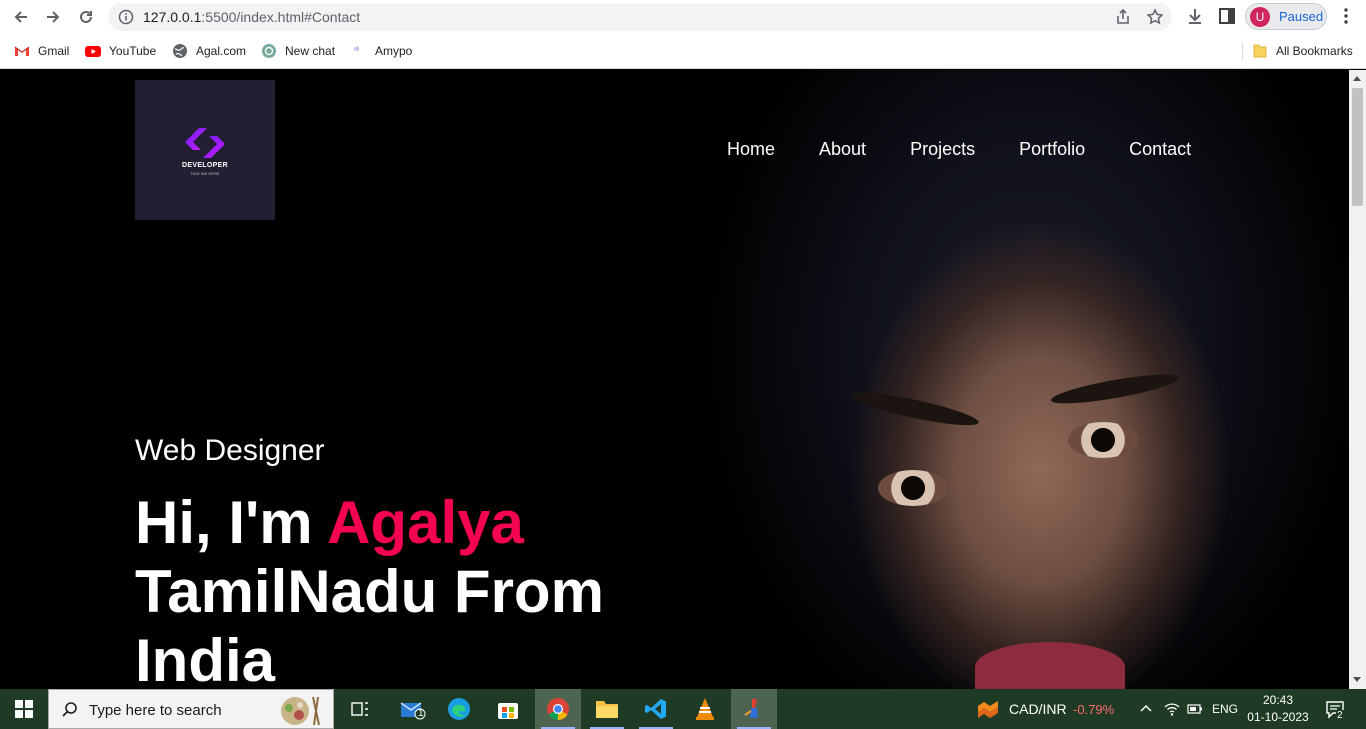 This screenshot has width=1366, height=729. Describe the element at coordinates (1314, 51) in the screenshot. I see `all-bookmarks-label: All Bookmarks` at that location.